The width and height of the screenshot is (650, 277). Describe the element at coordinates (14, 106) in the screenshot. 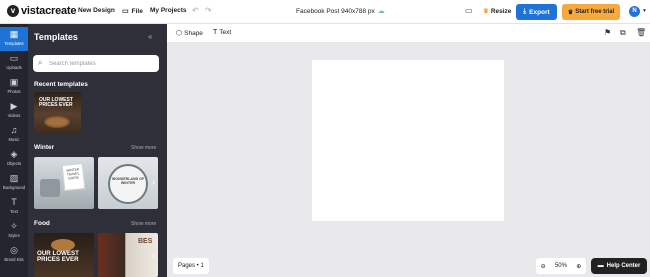

I see `videos-icon: ▶` at that location.